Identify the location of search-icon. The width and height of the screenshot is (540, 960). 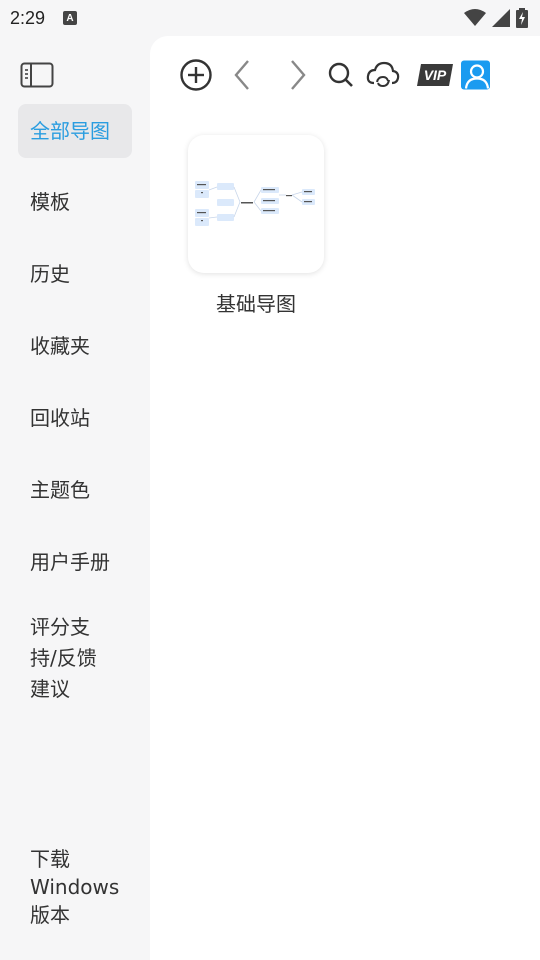
(341, 75).